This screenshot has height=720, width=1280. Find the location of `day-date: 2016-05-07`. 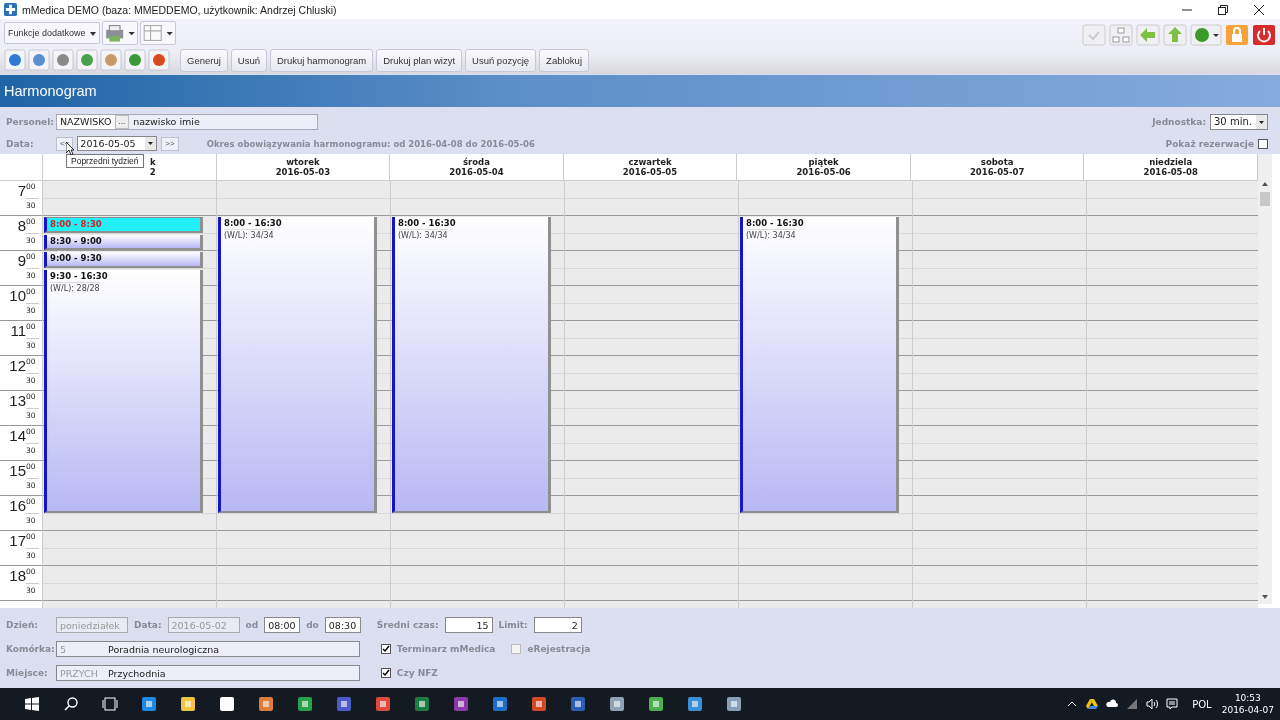

day-date: 2016-05-07 is located at coordinates (997, 172).